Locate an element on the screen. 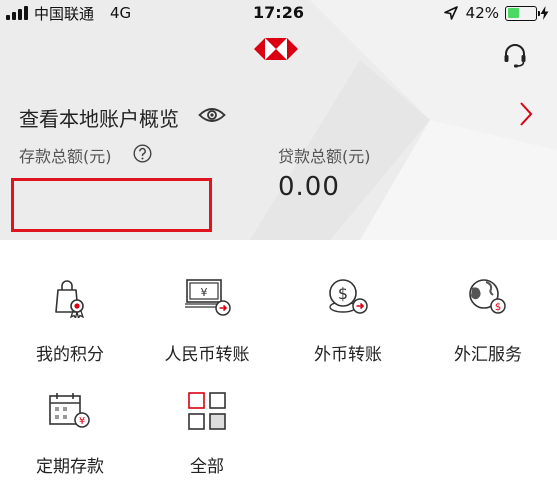  grid-item-time-deposit: ¥ 定期存款 is located at coordinates (70, 433).